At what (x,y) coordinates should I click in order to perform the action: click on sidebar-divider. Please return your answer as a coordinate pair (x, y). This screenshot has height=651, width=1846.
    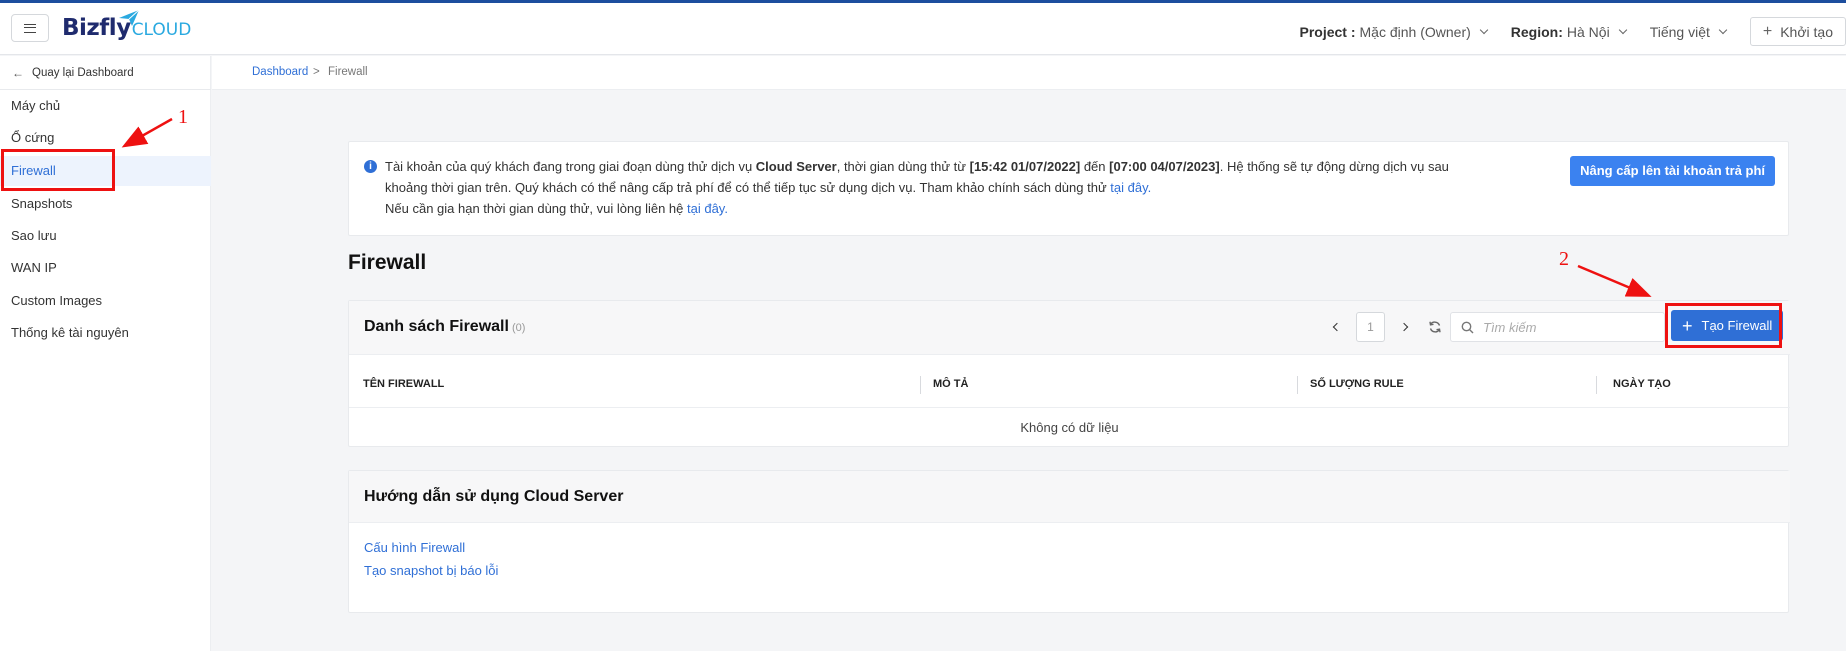
    Looking at the image, I should click on (105, 89).